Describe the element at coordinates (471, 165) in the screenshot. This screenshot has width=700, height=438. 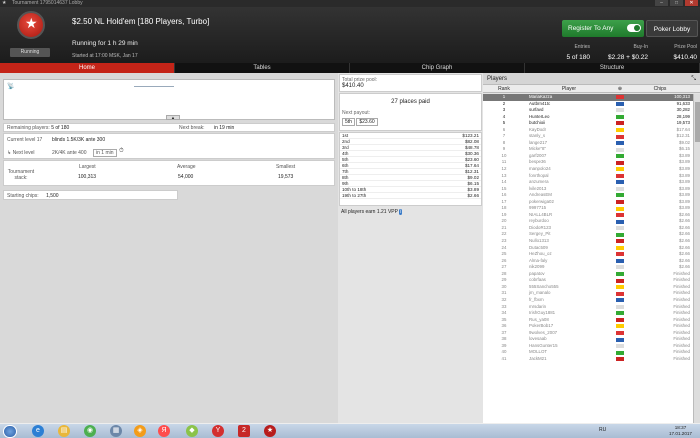
I see `prize-amount: $17.64` at that location.